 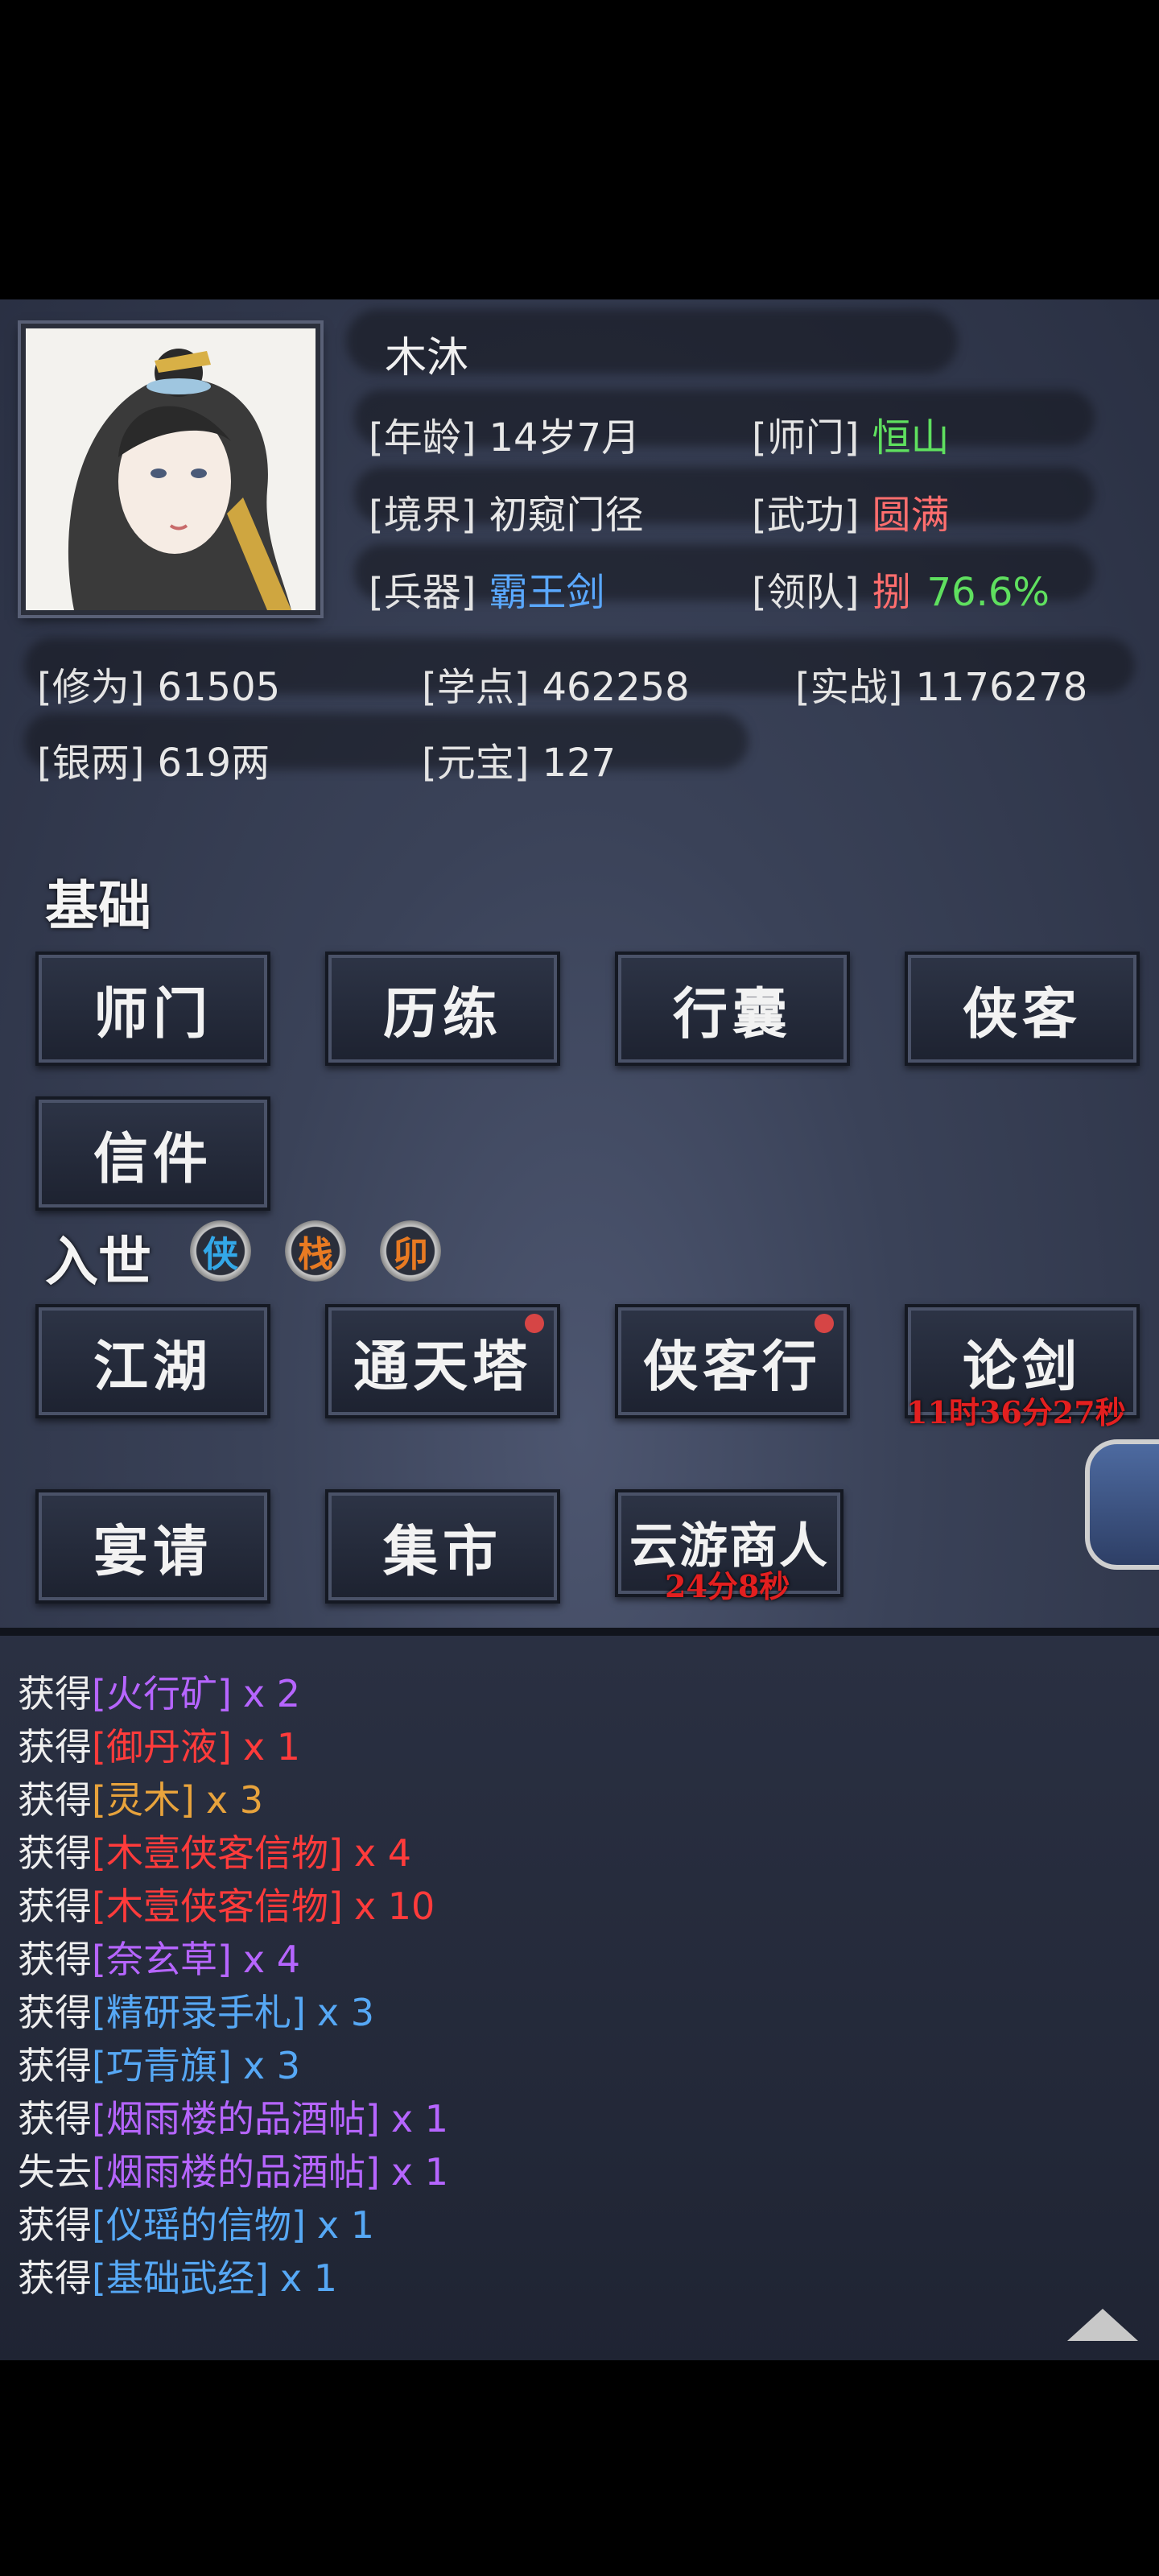 I want to click on age-row: [年龄] 14岁7月, so click(x=504, y=434).